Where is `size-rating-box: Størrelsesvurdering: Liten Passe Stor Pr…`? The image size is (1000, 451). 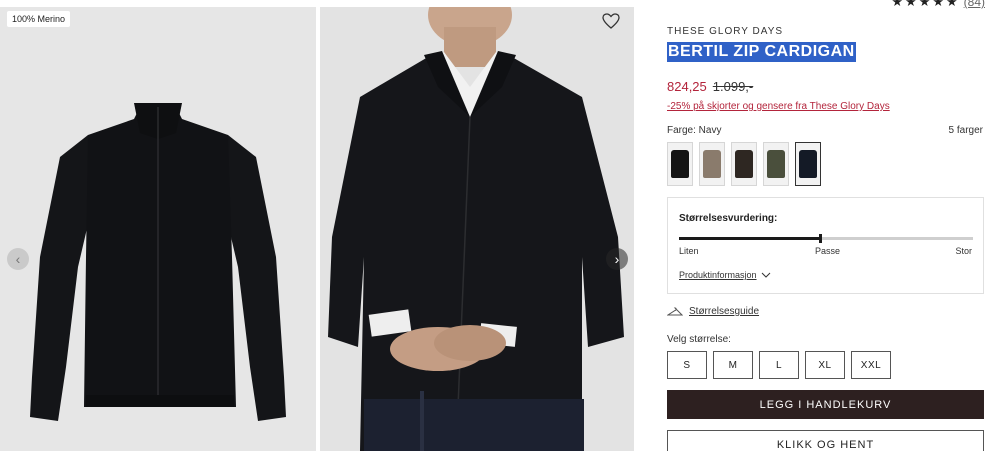 size-rating-box: Størrelsesvurdering: Liten Passe Stor Pr… is located at coordinates (825, 245).